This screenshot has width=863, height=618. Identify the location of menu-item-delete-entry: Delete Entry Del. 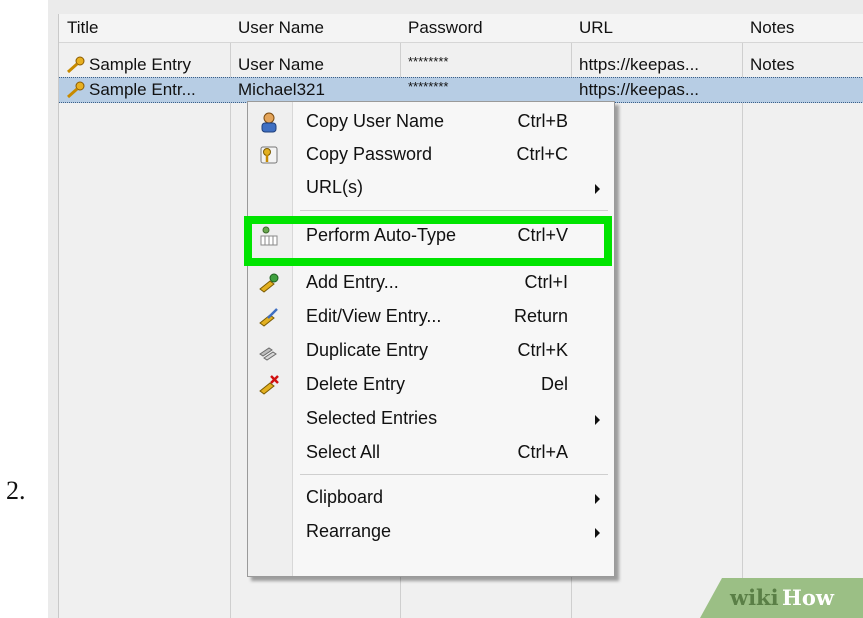
(431, 385).